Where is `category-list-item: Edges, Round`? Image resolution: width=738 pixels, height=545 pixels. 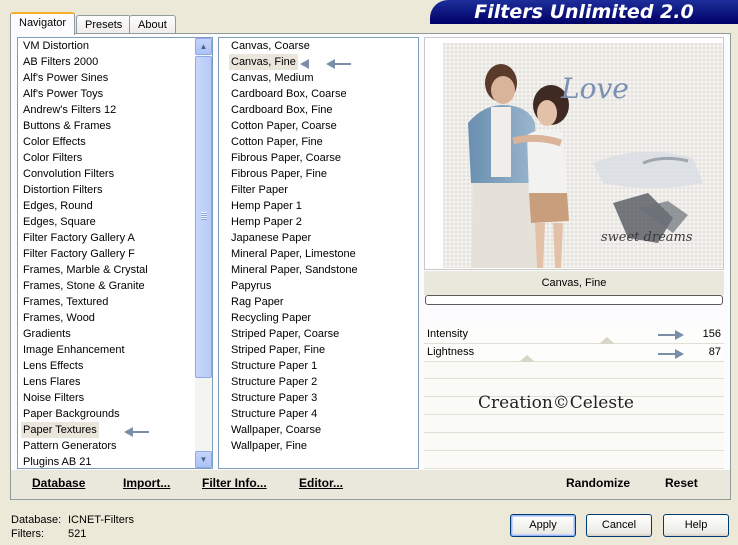
category-list-item: Edges, Round is located at coordinates (58, 206).